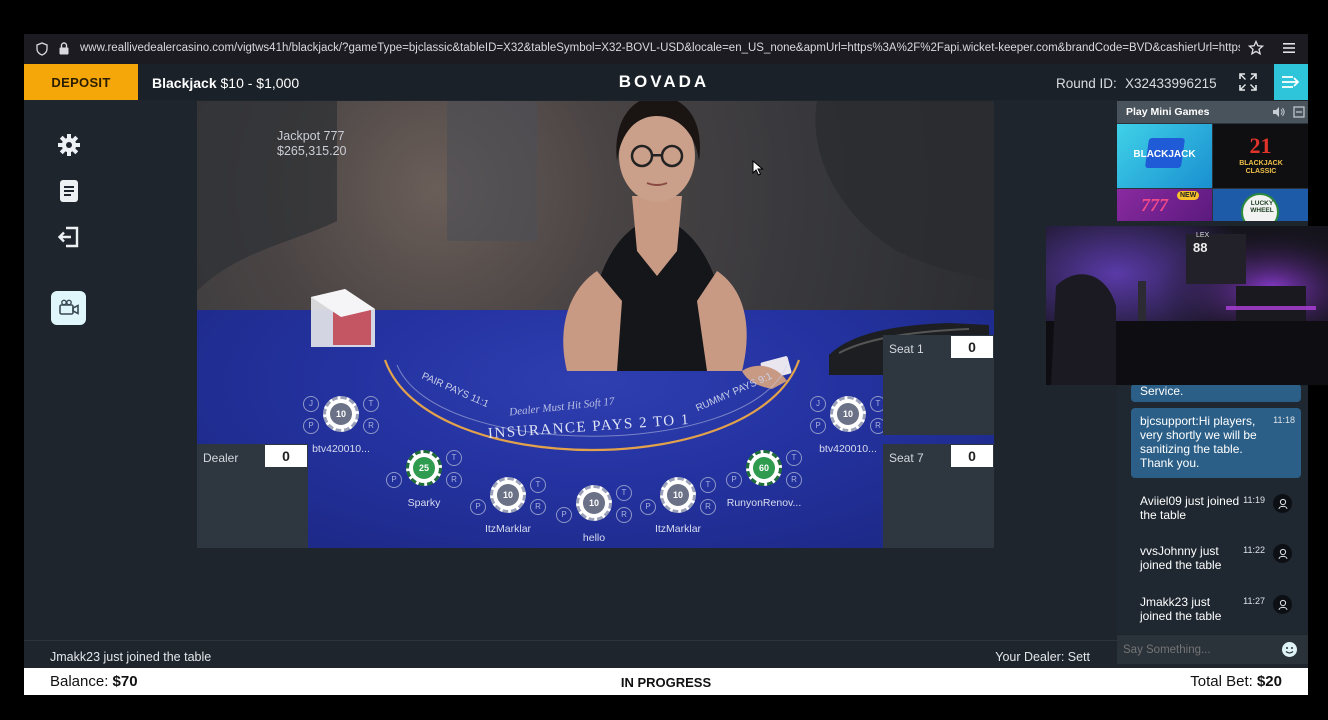  I want to click on mini-game-lucky-wheel-tile: LUCKY WHEEL, so click(1260, 205).